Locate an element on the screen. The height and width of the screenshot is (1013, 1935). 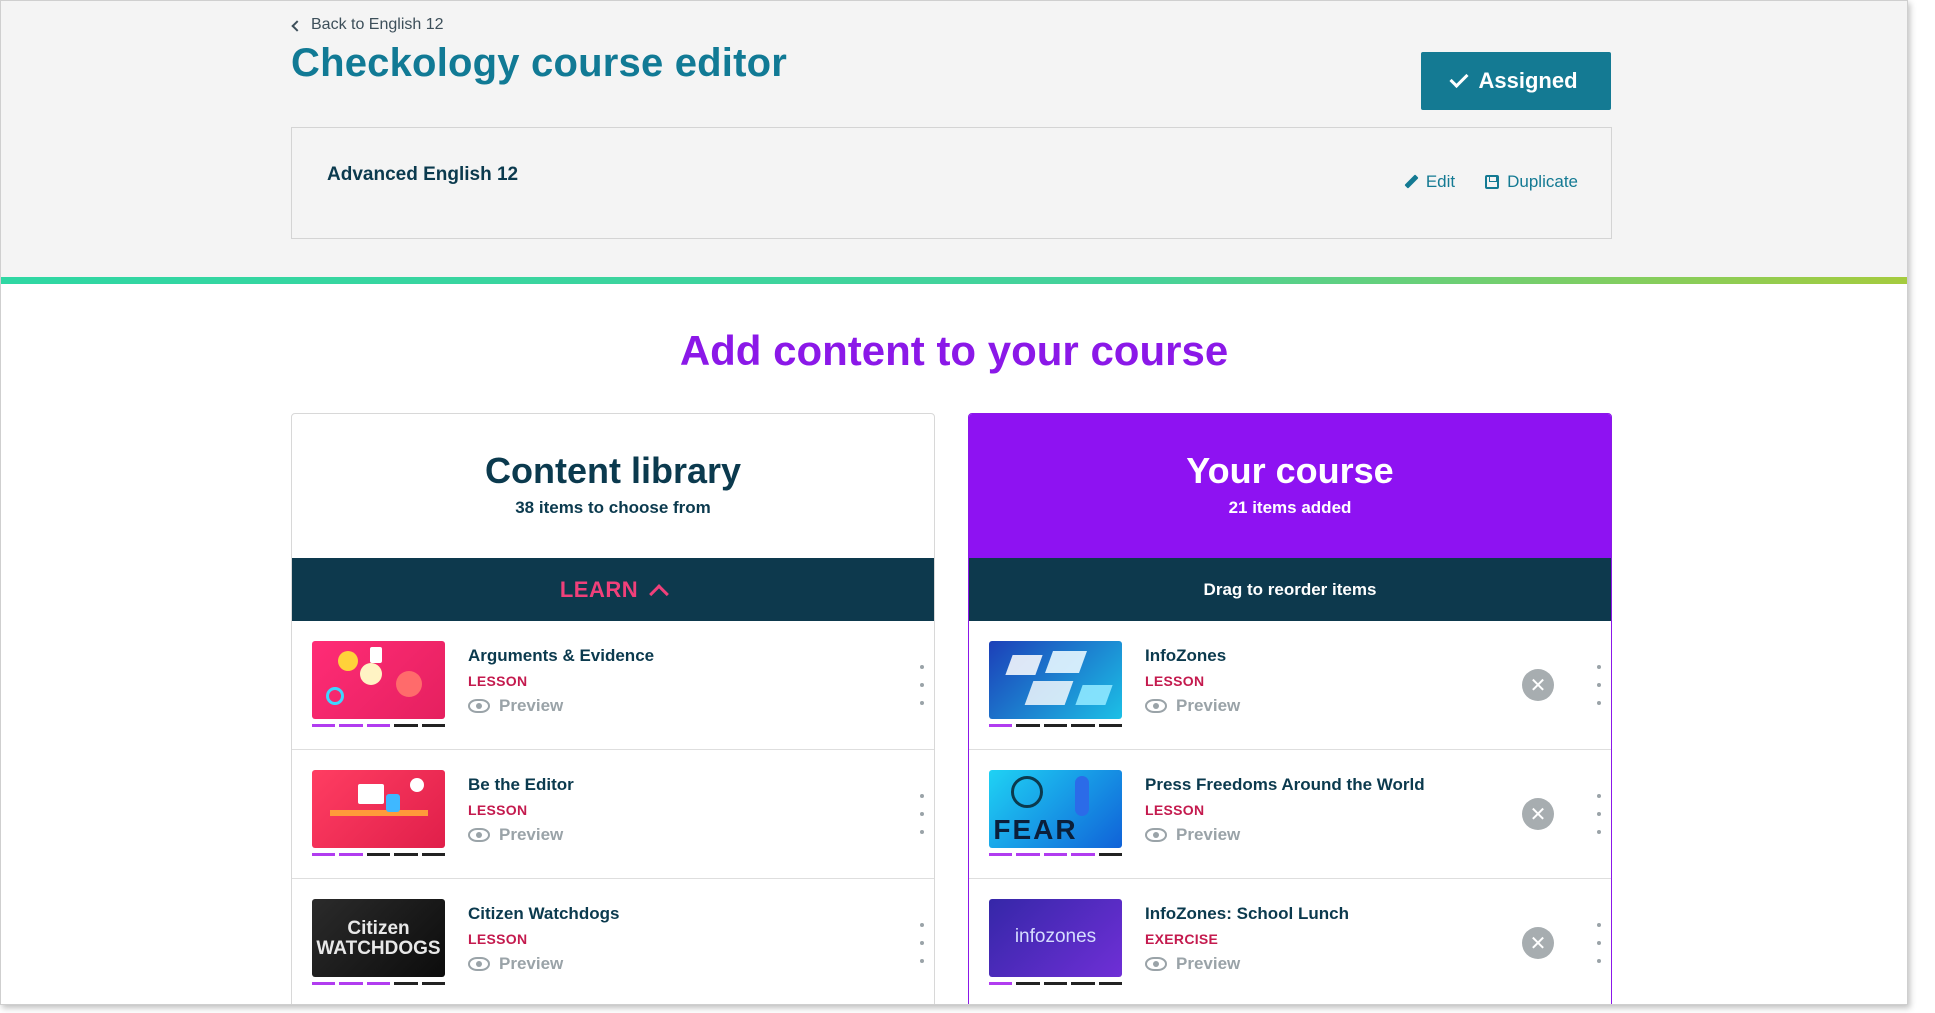
save-icon is located at coordinates (1492, 182).